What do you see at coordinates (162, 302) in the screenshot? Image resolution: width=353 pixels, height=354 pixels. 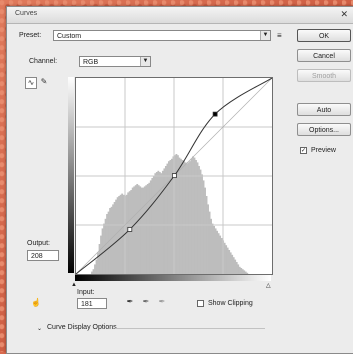 I see `white-eyedropper-icon: ✒` at bounding box center [162, 302].